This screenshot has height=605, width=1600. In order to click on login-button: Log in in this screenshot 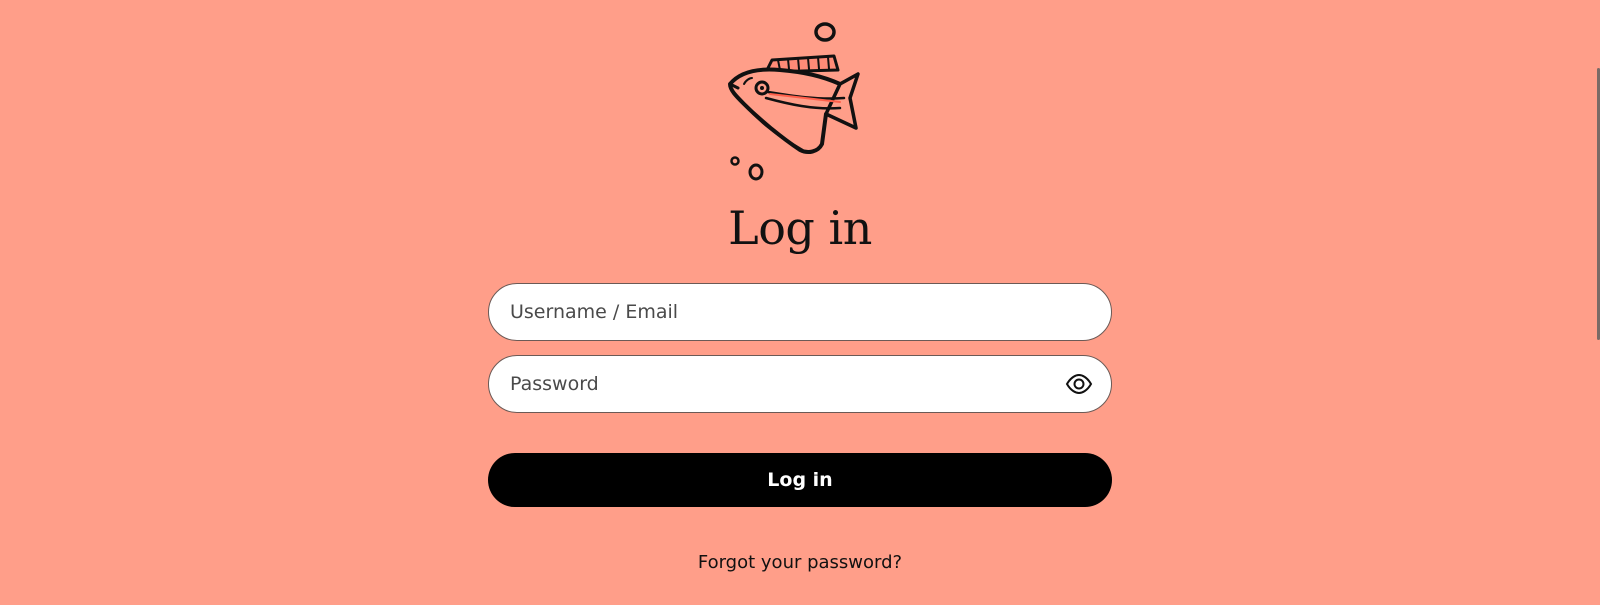, I will do `click(800, 480)`.